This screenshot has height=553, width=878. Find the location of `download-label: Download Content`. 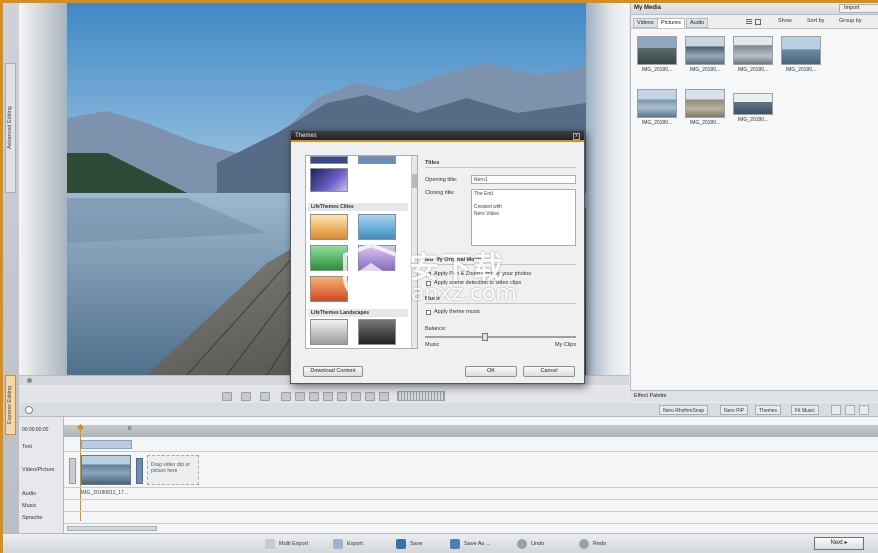

download-label: Download Content is located at coordinates (333, 371).